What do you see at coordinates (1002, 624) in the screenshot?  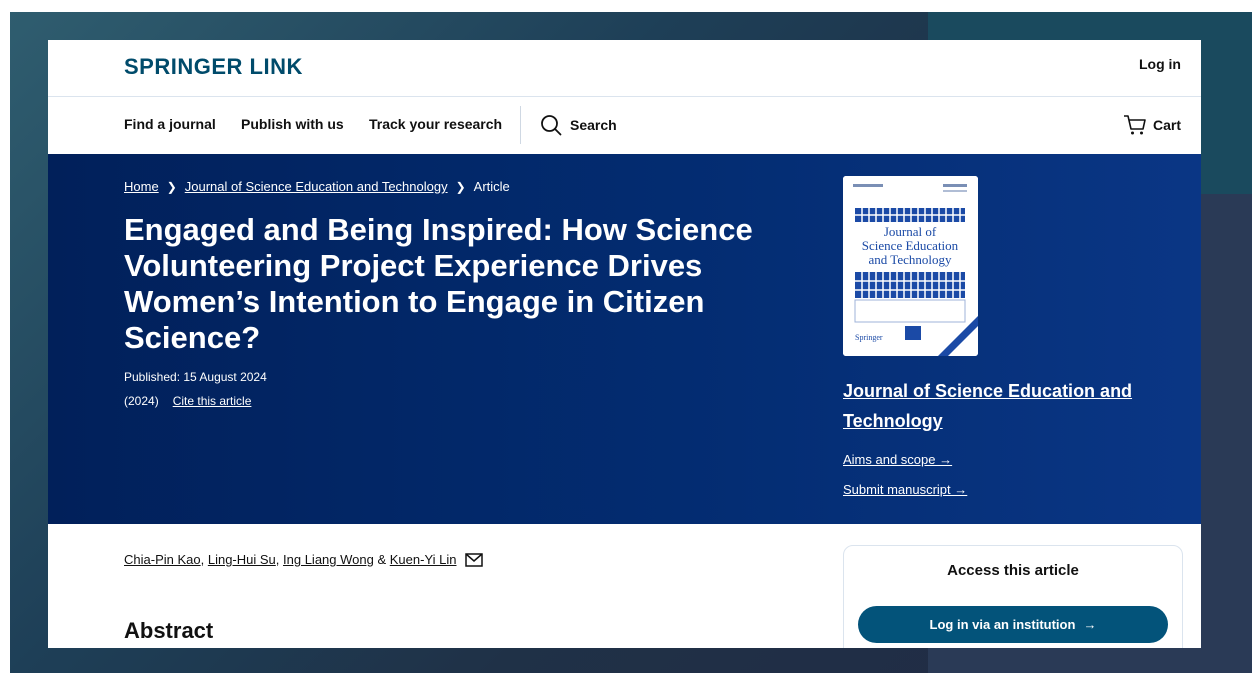 I see `access-button-label: Log in via an institution` at bounding box center [1002, 624].